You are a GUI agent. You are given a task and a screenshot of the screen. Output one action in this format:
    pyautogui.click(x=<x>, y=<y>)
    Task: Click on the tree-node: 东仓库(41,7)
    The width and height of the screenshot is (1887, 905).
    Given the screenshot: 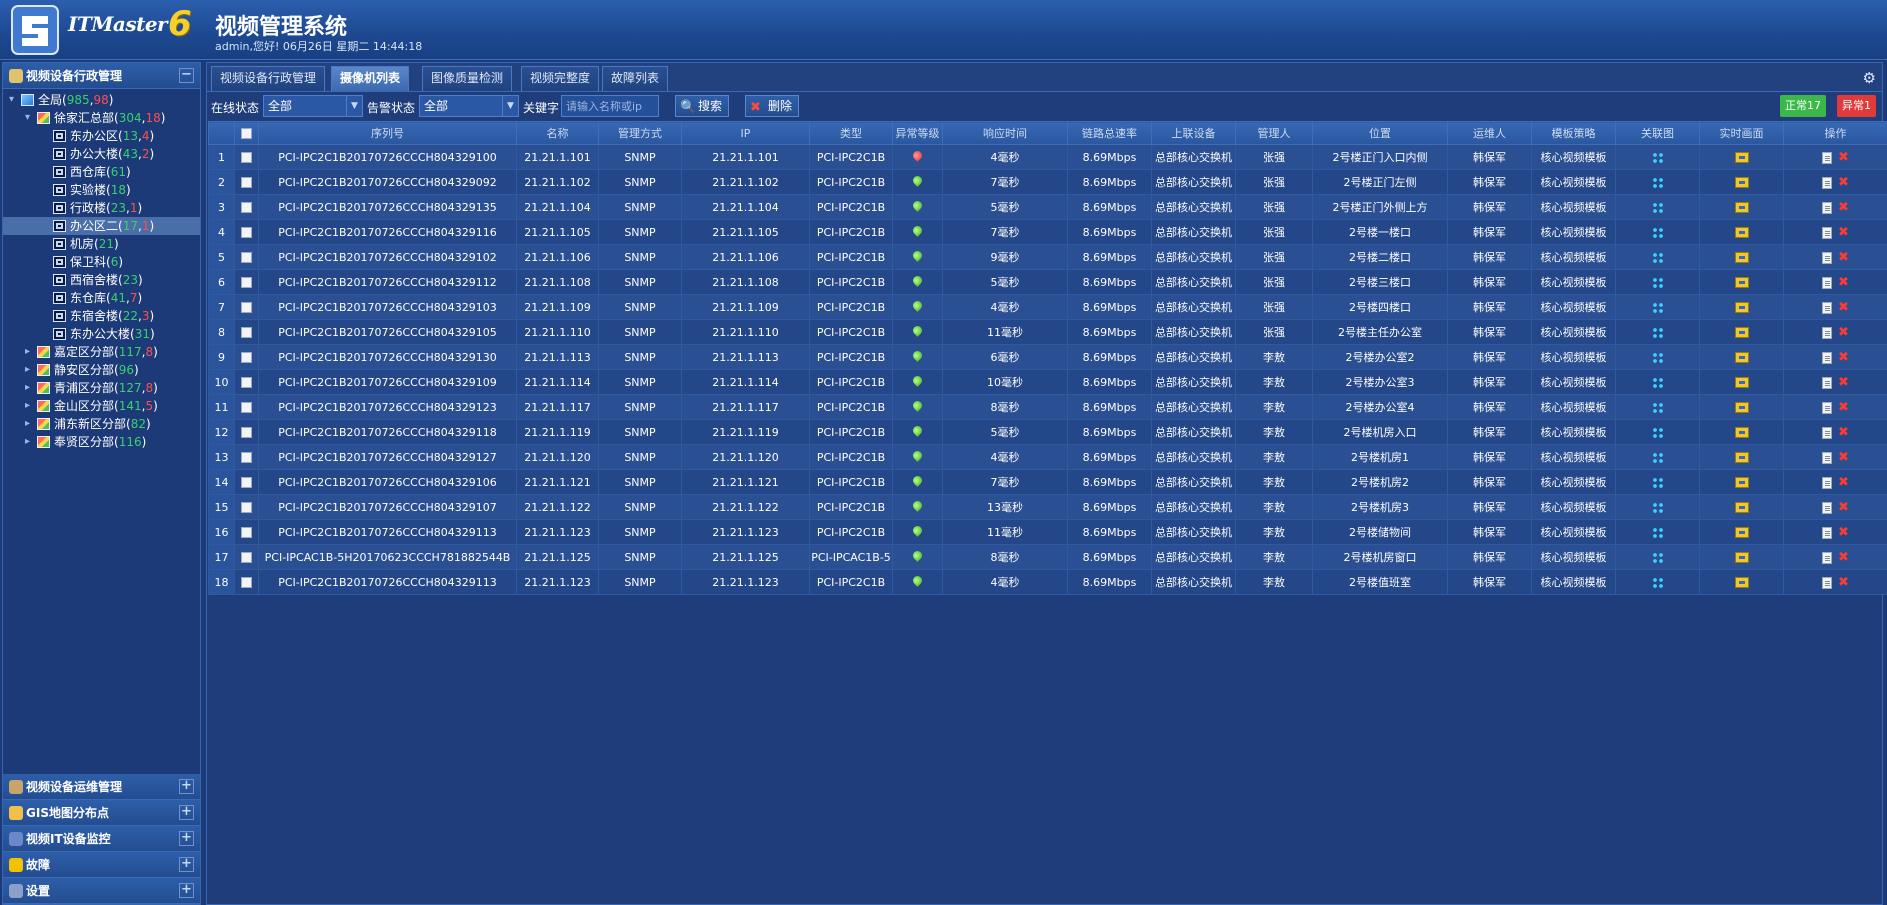 What is the action you would take?
    pyautogui.click(x=101, y=298)
    